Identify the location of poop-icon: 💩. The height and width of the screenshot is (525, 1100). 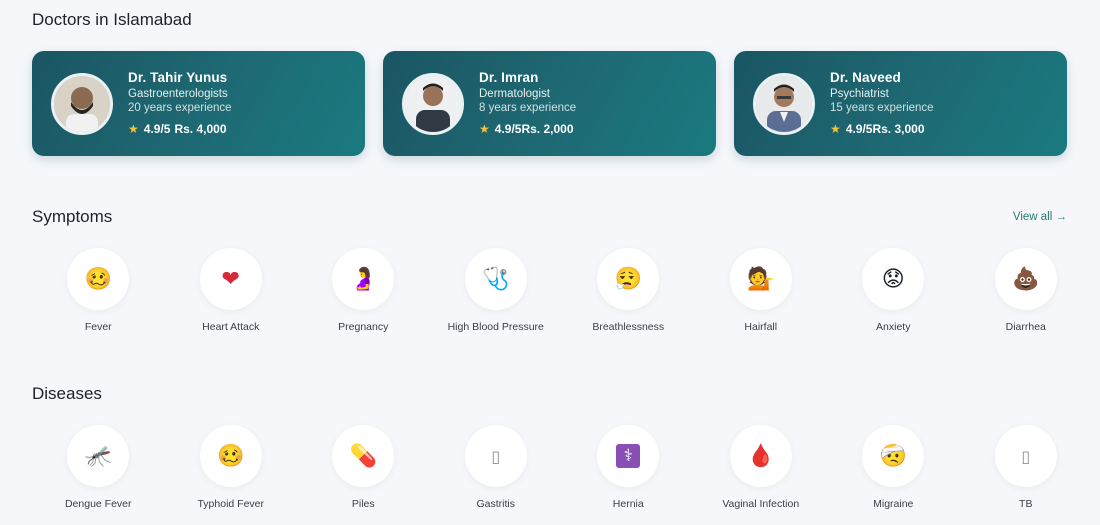
(1025, 279).